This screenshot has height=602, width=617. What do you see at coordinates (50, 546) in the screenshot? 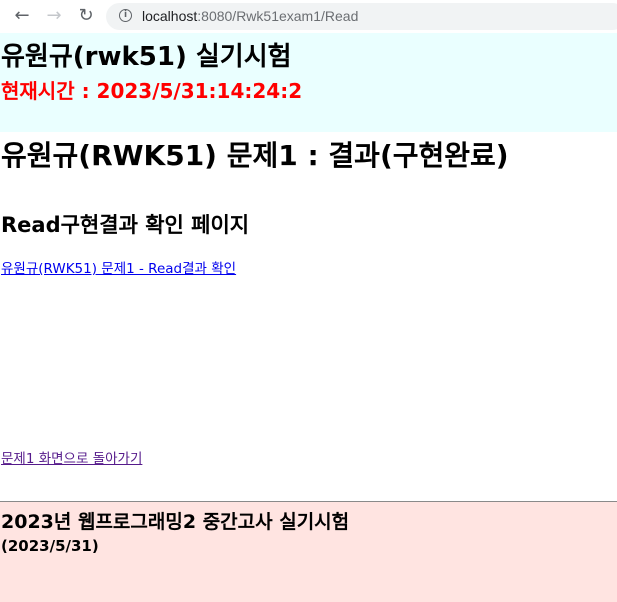
I see `footer-date: (2023/5/31)` at bounding box center [50, 546].